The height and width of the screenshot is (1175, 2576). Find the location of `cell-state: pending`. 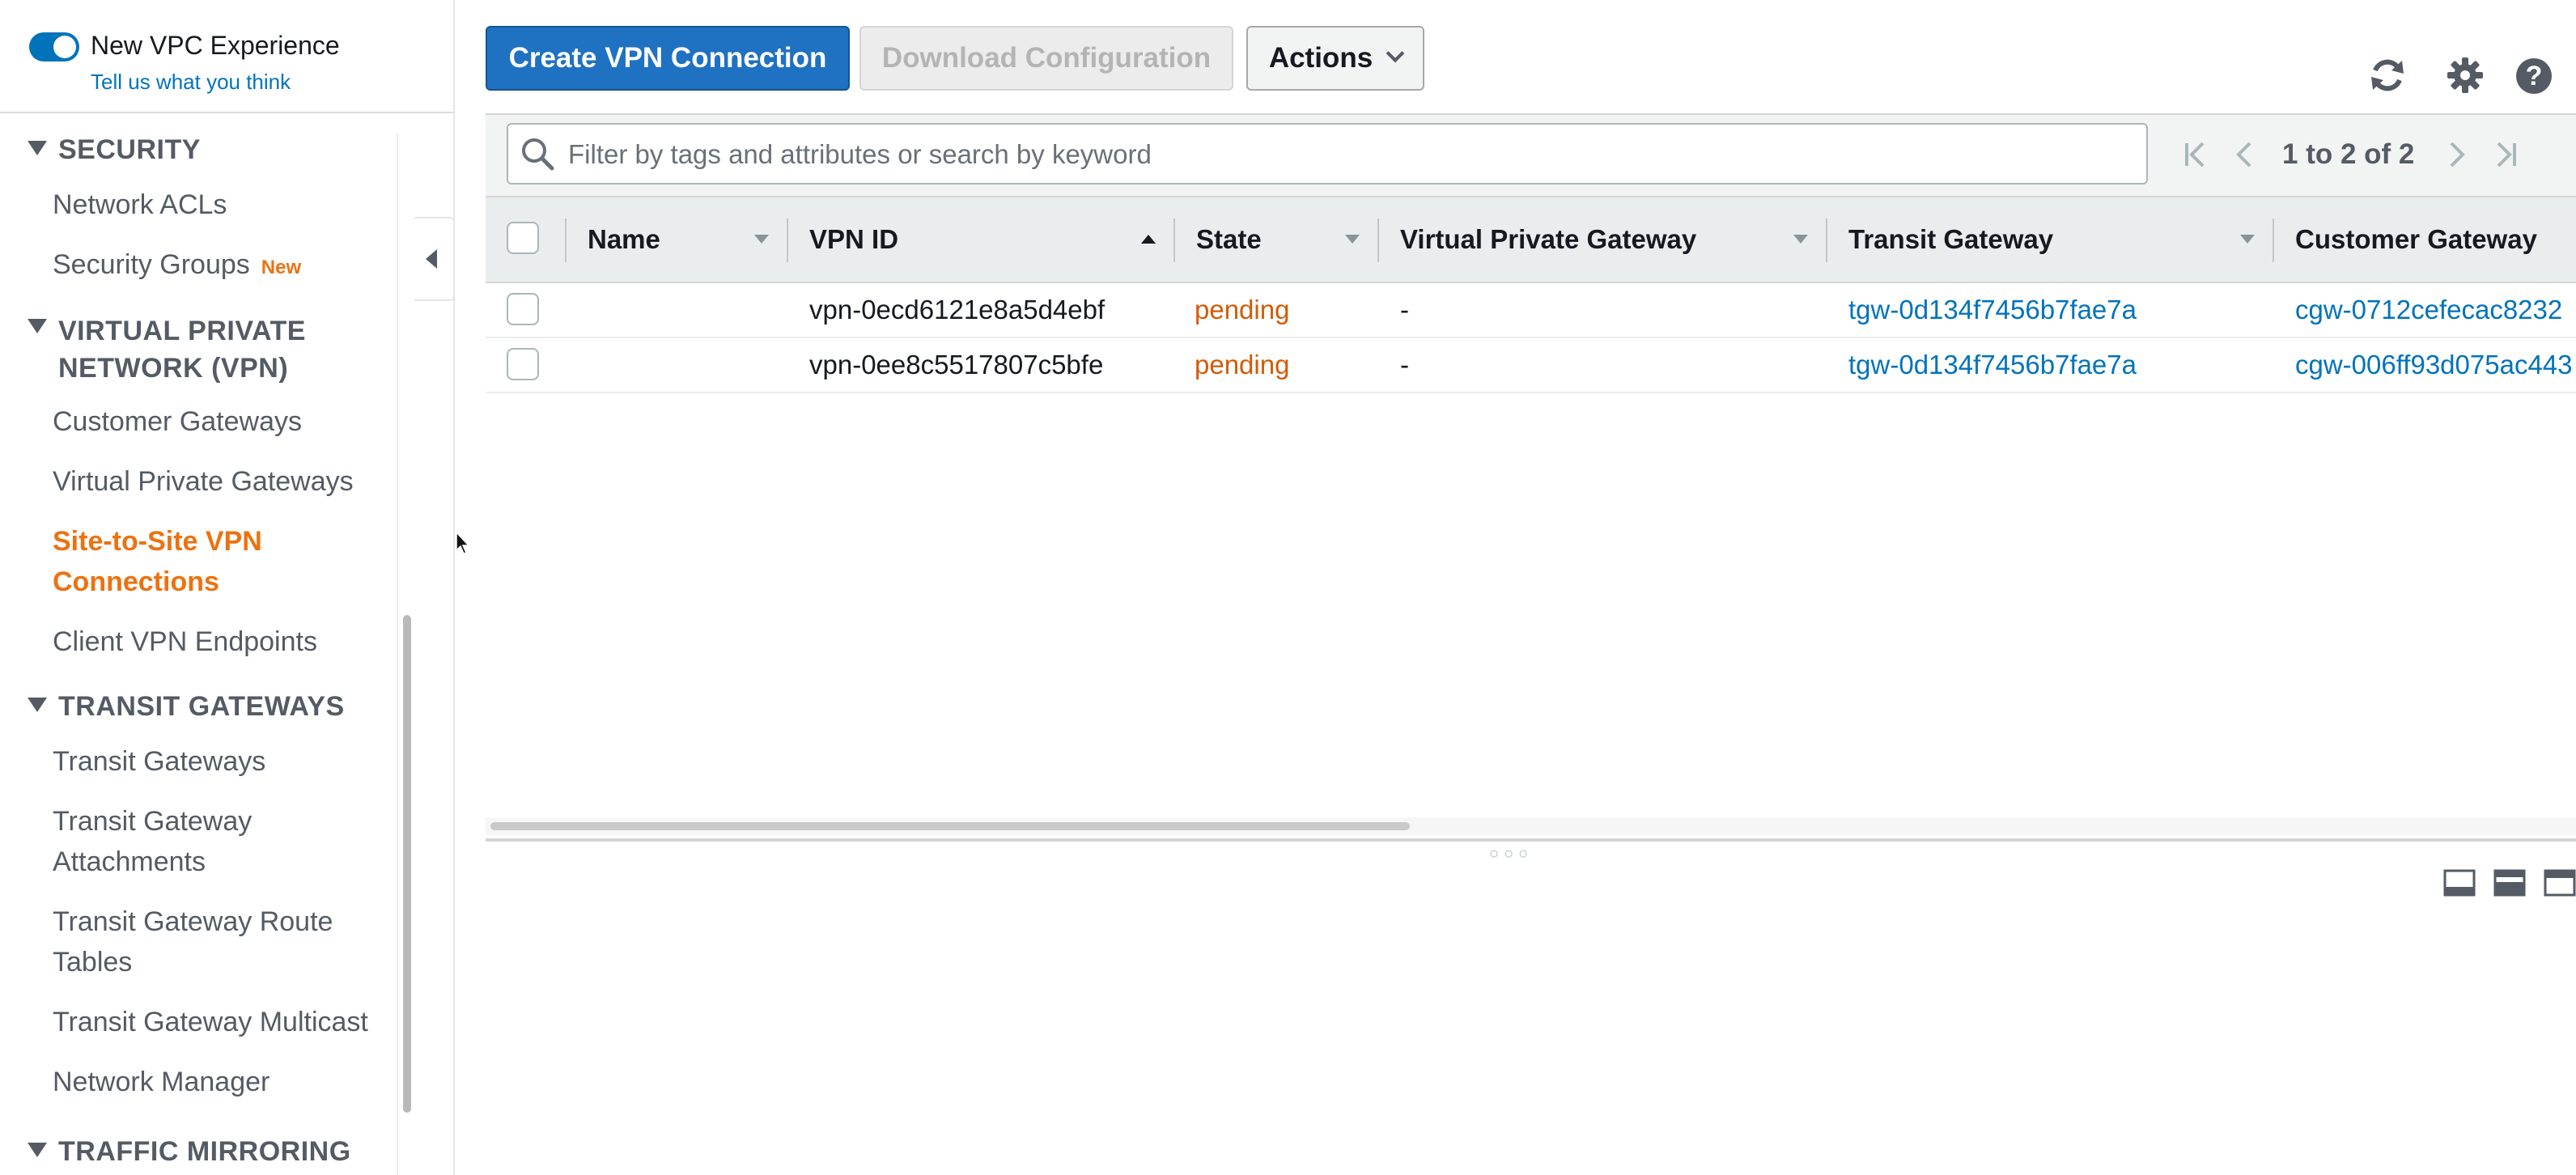

cell-state: pending is located at coordinates (1242, 310).